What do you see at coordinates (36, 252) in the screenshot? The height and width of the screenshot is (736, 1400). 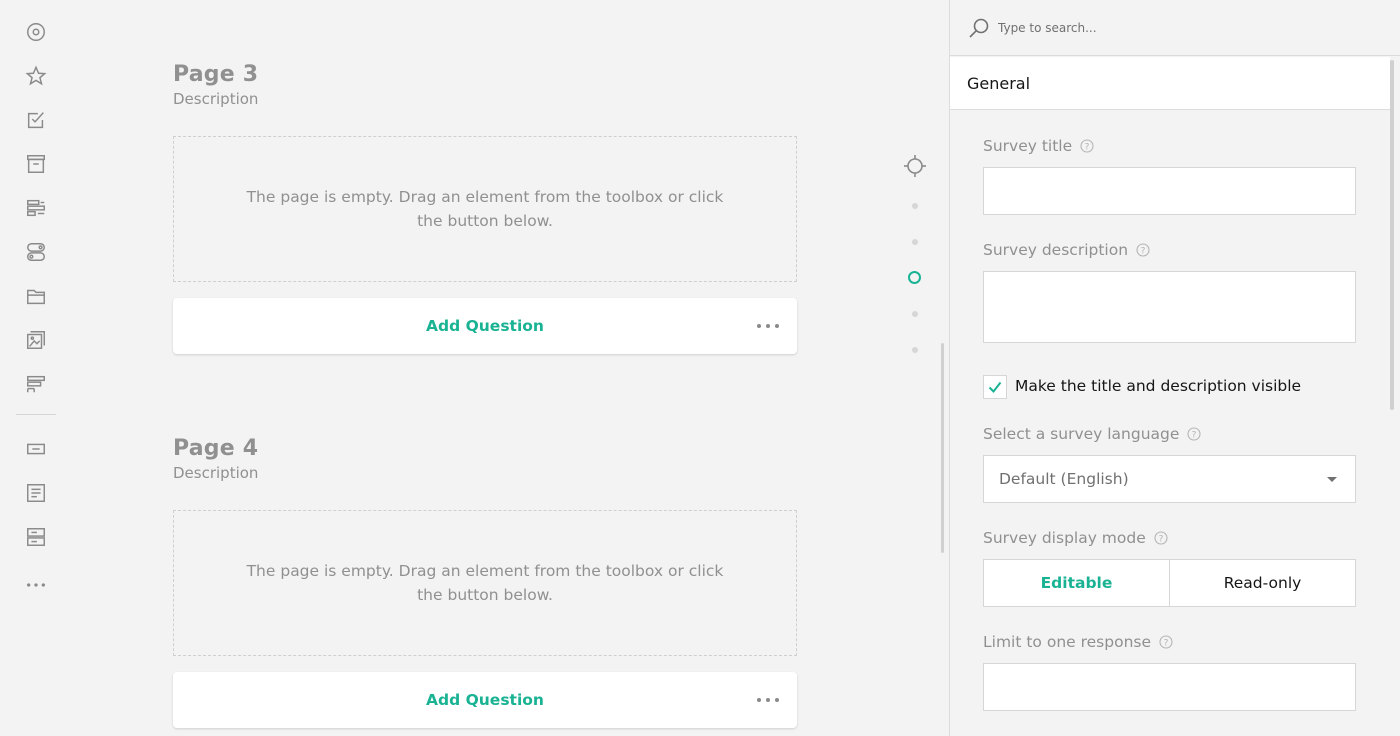 I see `boolean-icon` at bounding box center [36, 252].